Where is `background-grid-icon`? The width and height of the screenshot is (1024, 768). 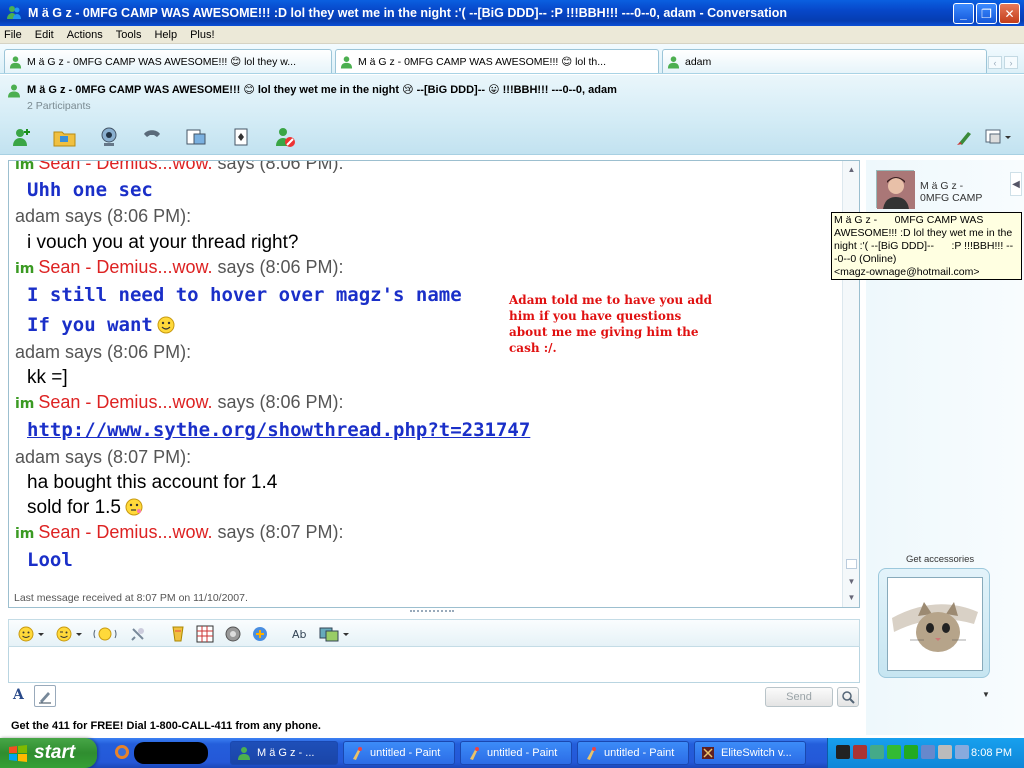
background-grid-icon is located at coordinates (205, 634).